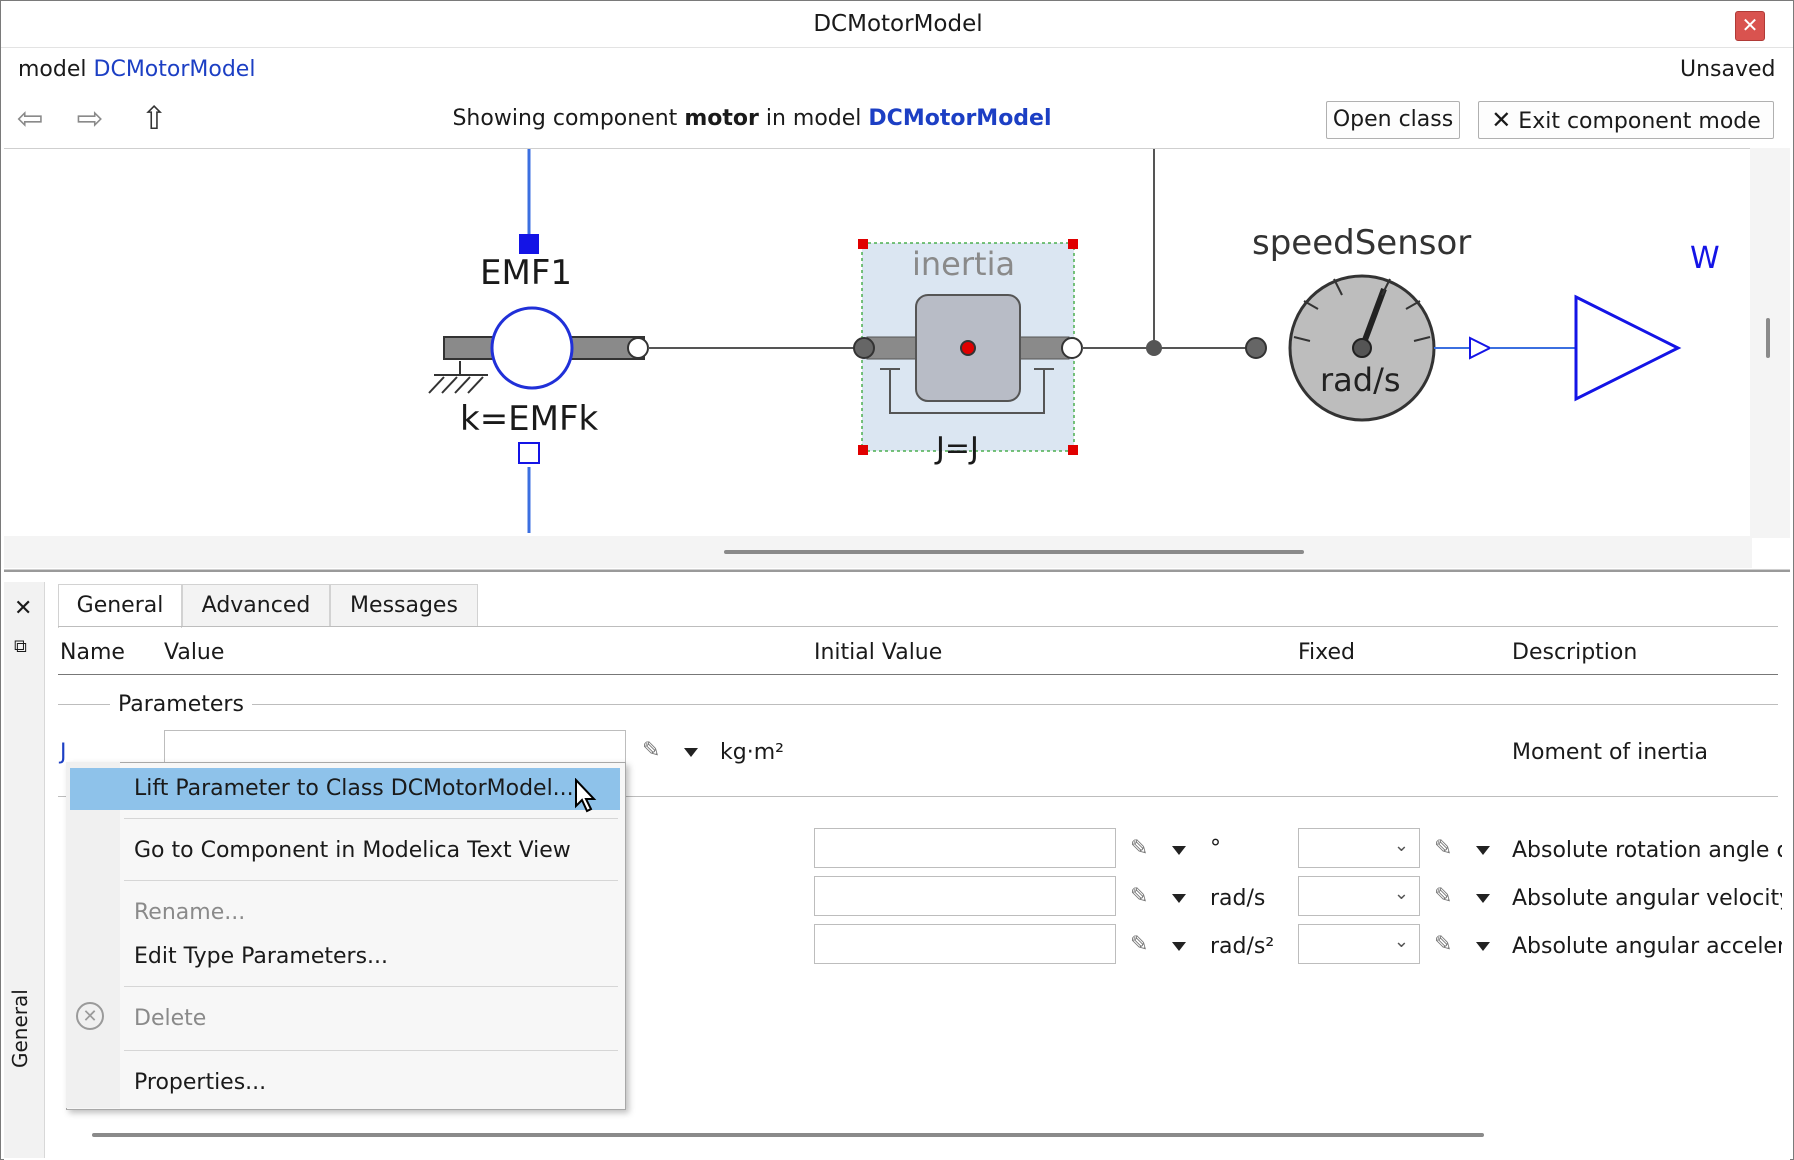 The height and width of the screenshot is (1160, 1794). Describe the element at coordinates (1705, 258) in the screenshot. I see `output-label: W` at that location.